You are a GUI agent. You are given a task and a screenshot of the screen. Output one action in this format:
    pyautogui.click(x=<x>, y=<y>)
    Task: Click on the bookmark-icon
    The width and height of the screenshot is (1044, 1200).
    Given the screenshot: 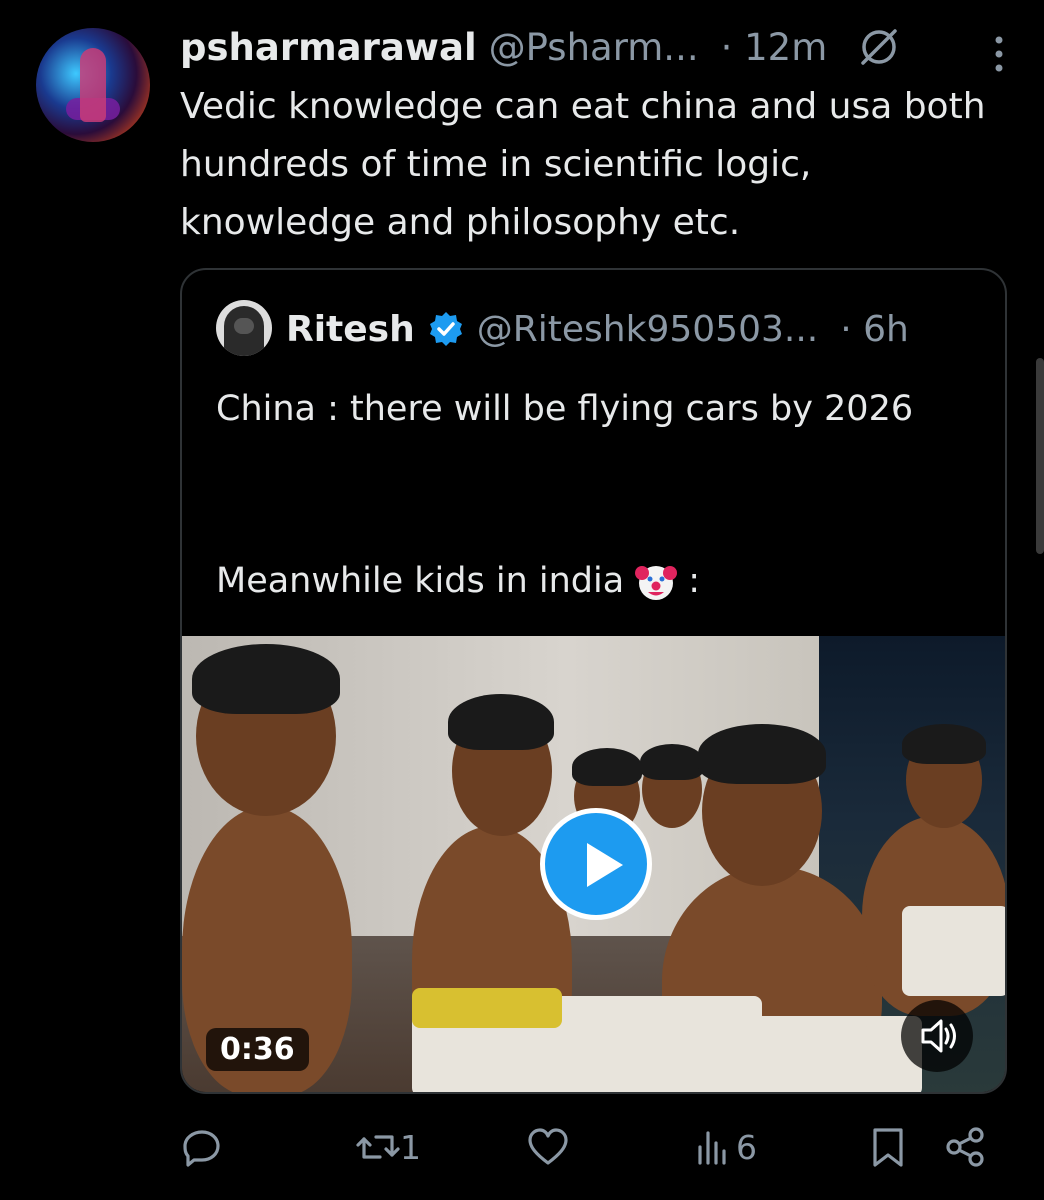 What is the action you would take?
    pyautogui.click(x=888, y=1147)
    